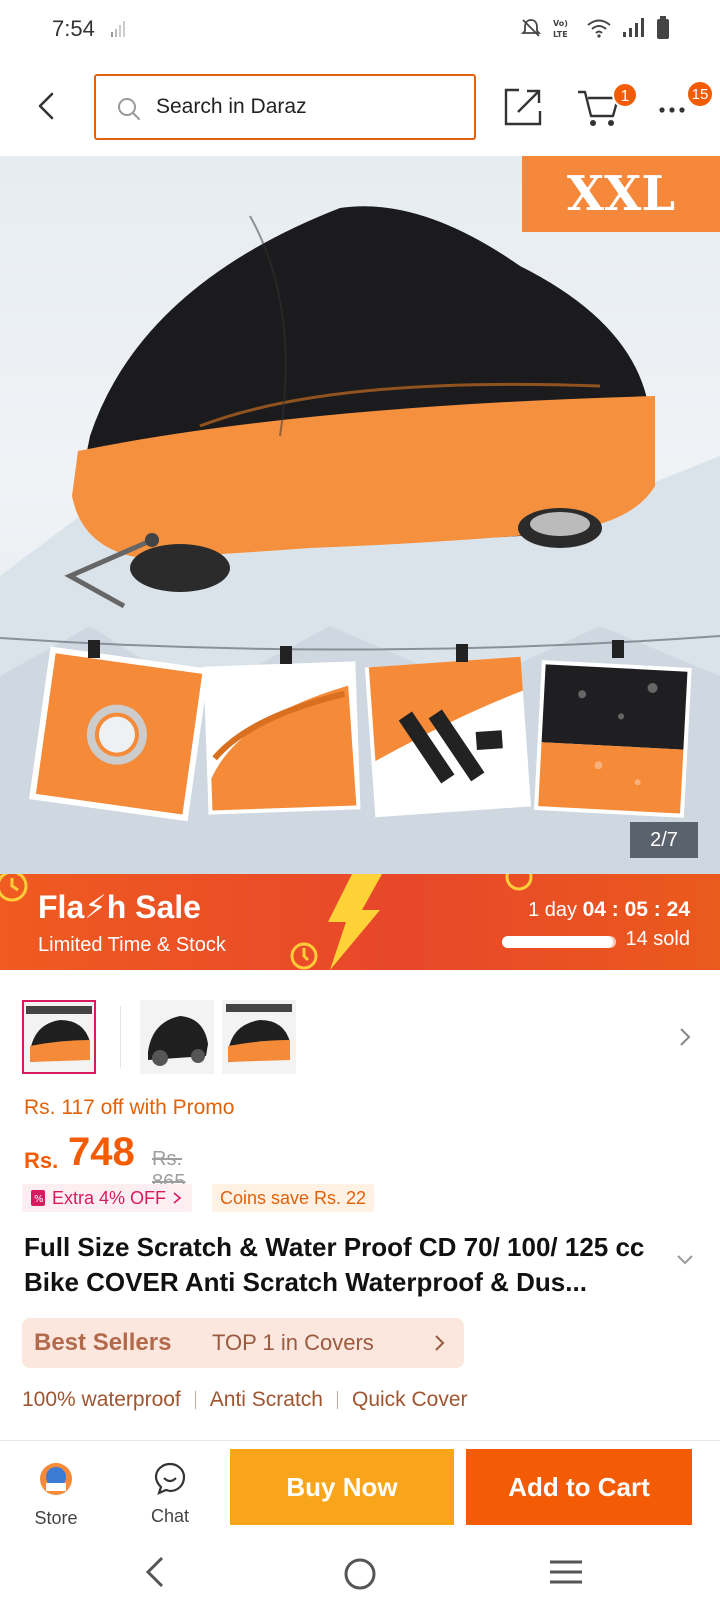 The height and width of the screenshot is (1612, 720). I want to click on chat-button: Chat, so click(170, 1494).